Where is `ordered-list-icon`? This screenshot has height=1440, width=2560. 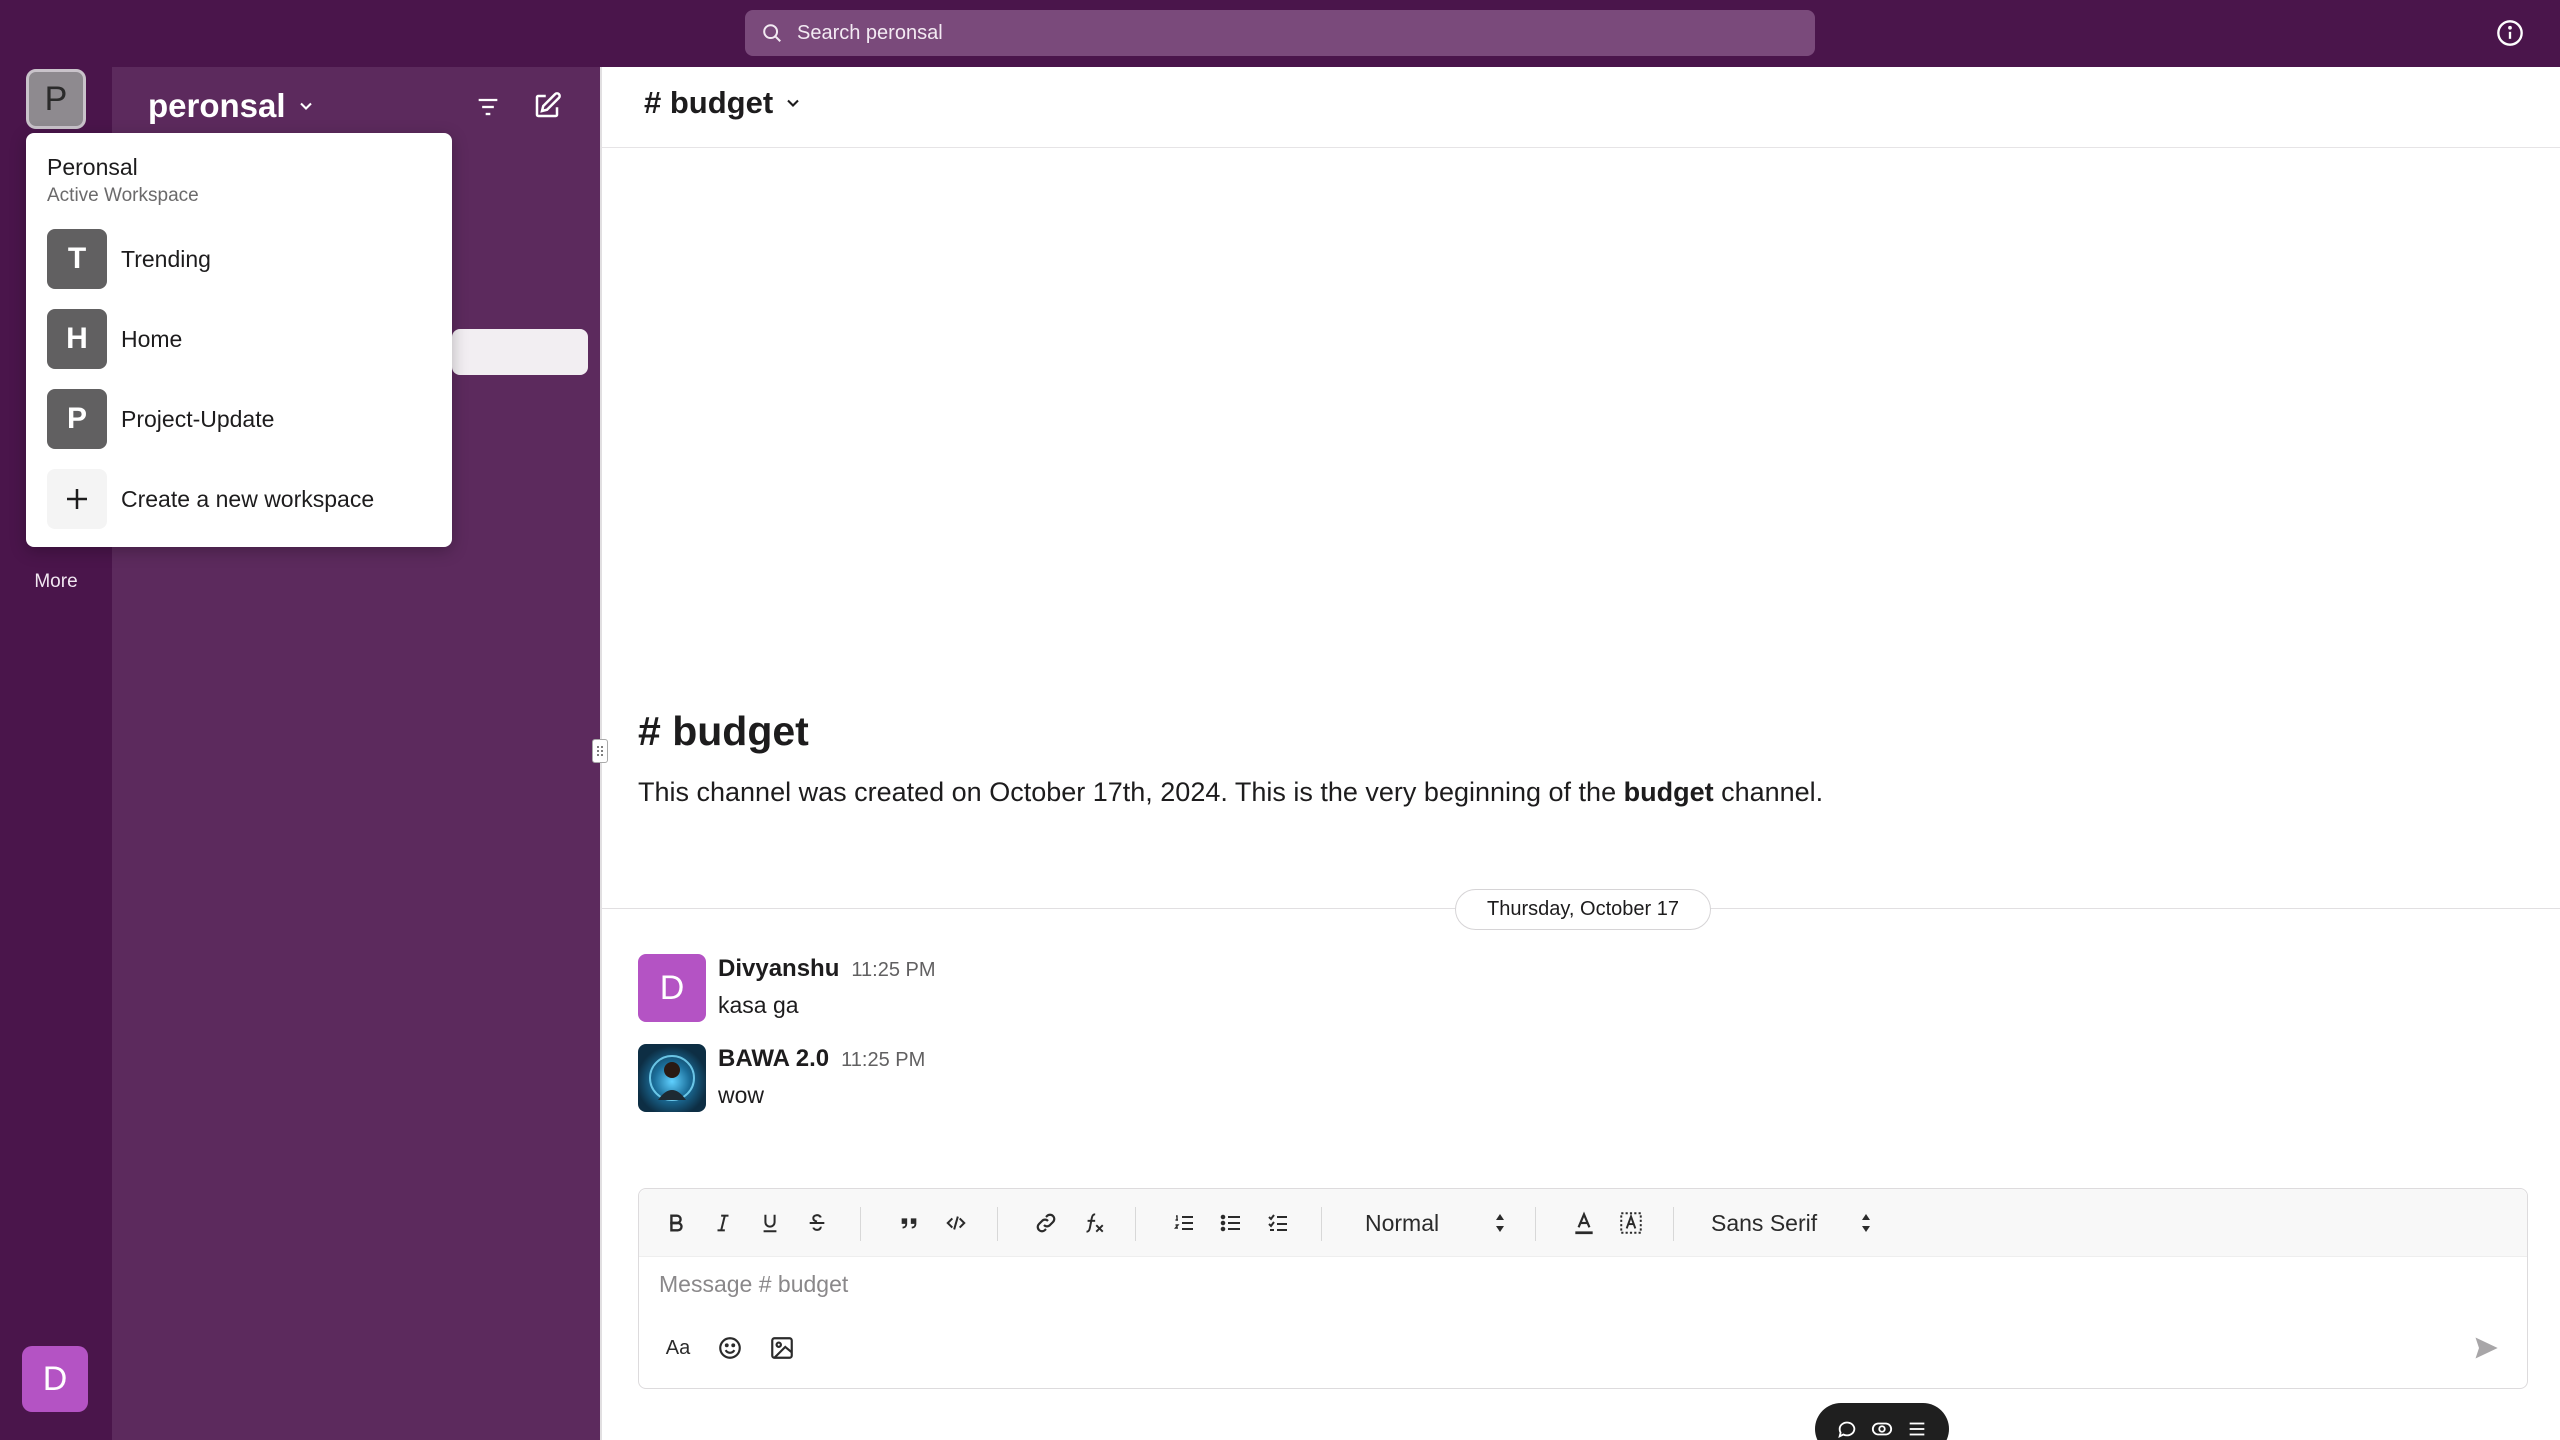
ordered-list-icon is located at coordinates (1183, 1222).